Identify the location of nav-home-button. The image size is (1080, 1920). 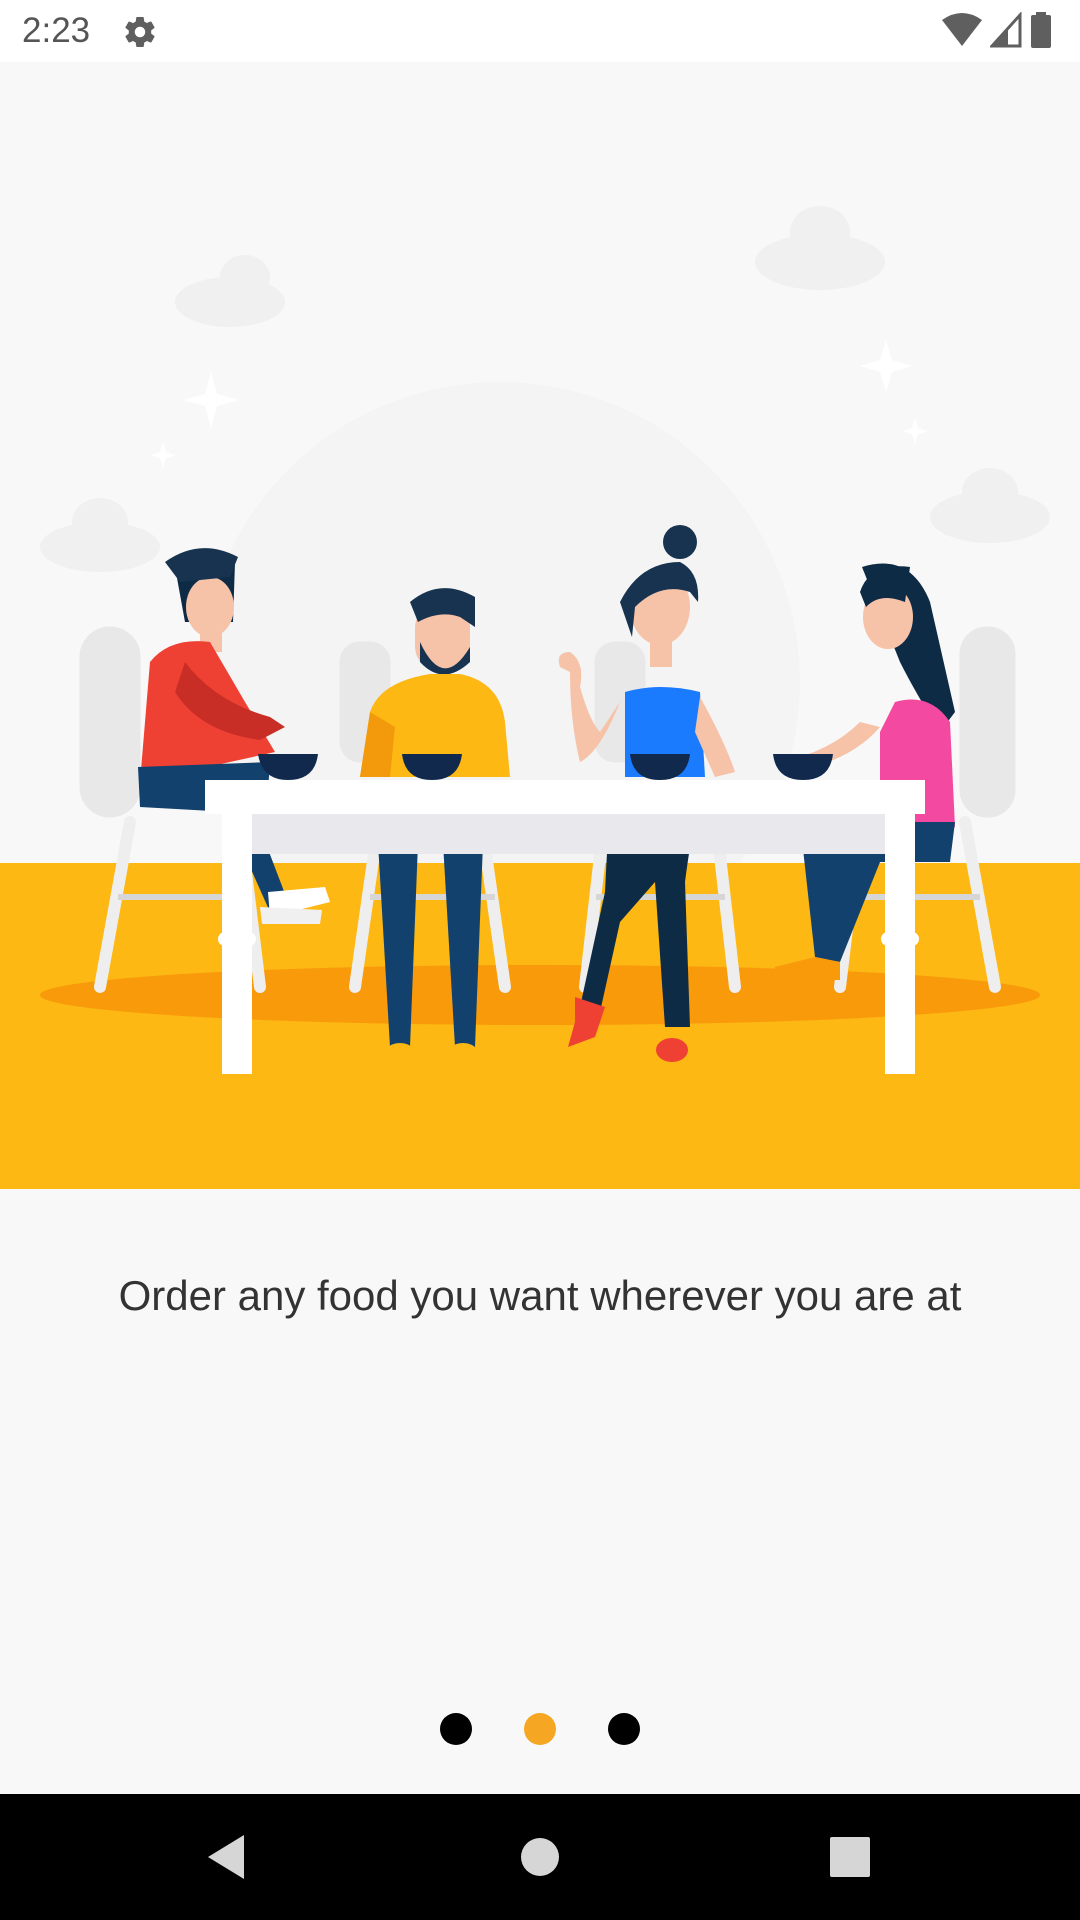
(540, 1857).